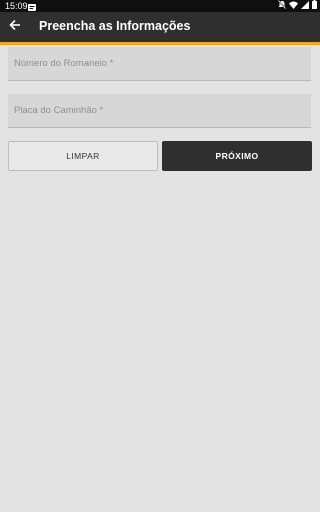 The height and width of the screenshot is (512, 320). I want to click on wifi-icon, so click(293, 6).